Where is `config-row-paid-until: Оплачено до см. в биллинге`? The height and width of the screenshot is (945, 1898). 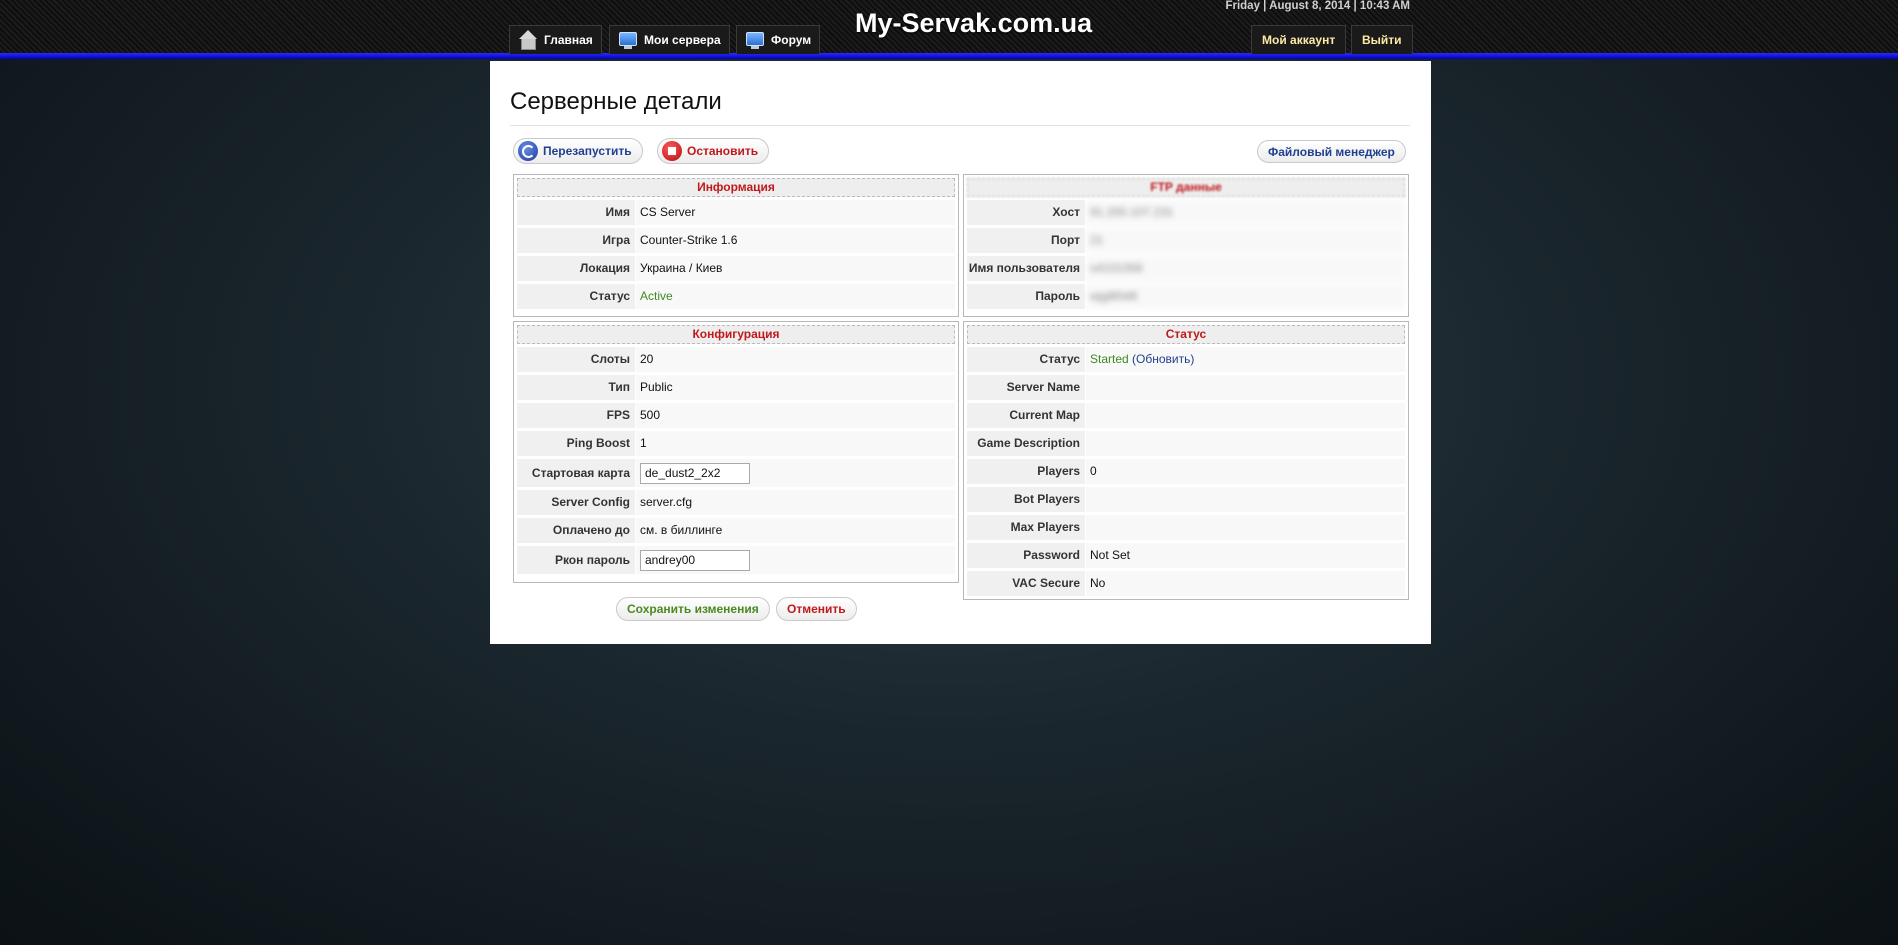 config-row-paid-until: Оплачено до см. в биллинге is located at coordinates (736, 530).